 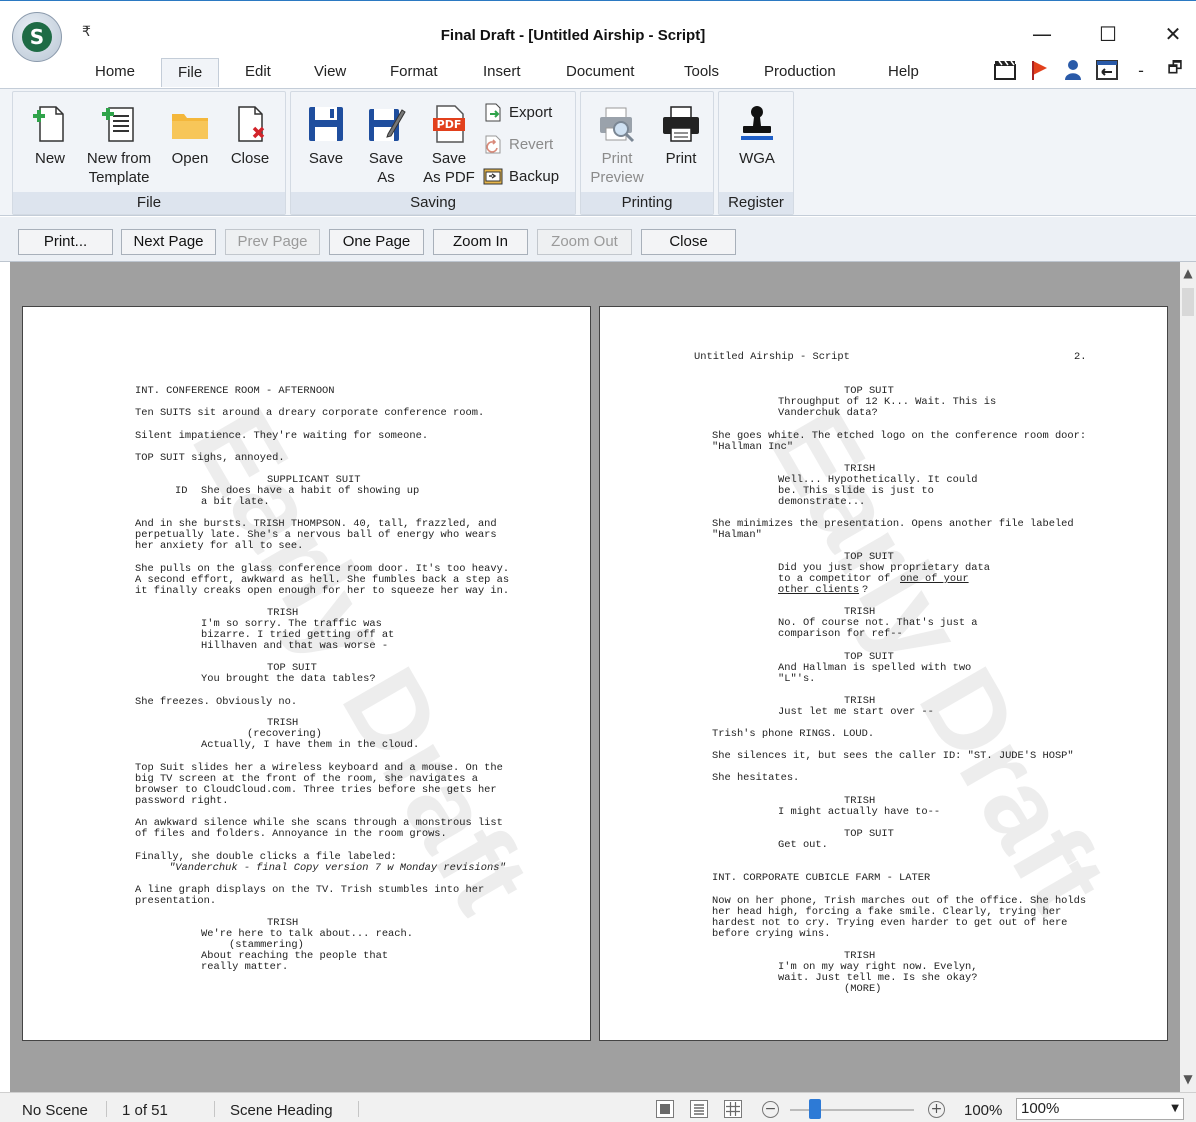 I want to click on grid-view-icon, so click(x=733, y=1109).